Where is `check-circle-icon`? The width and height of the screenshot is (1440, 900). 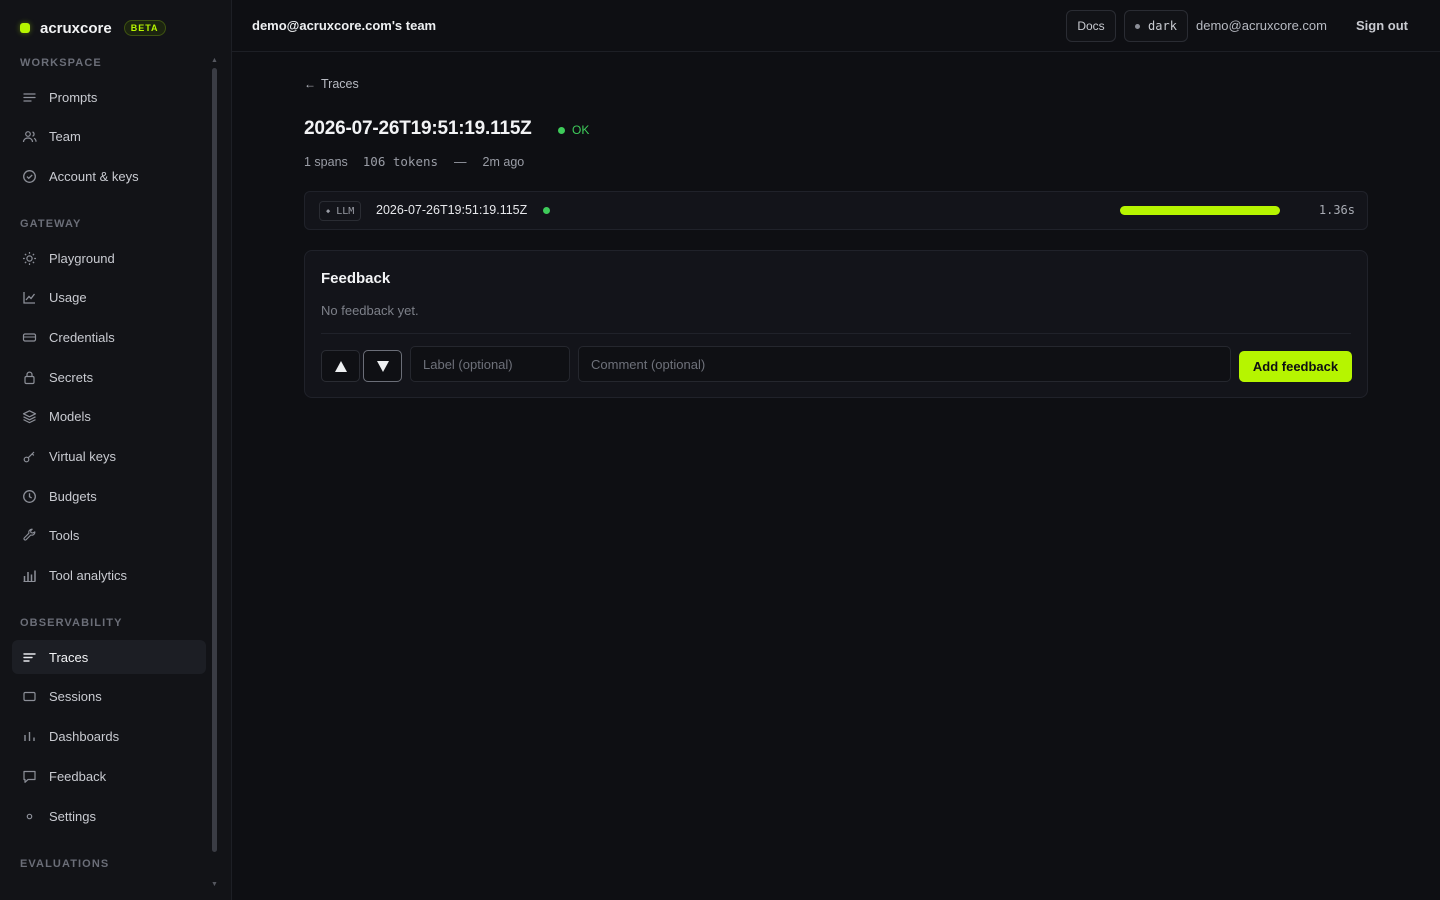
check-circle-icon is located at coordinates (29, 176).